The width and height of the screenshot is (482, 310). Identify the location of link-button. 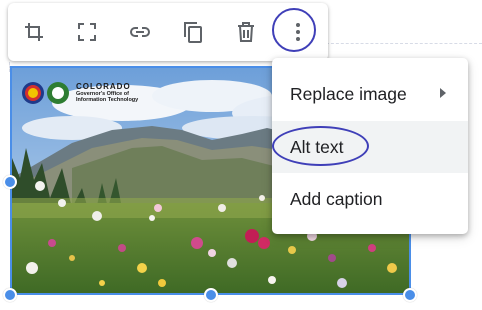
(140, 32).